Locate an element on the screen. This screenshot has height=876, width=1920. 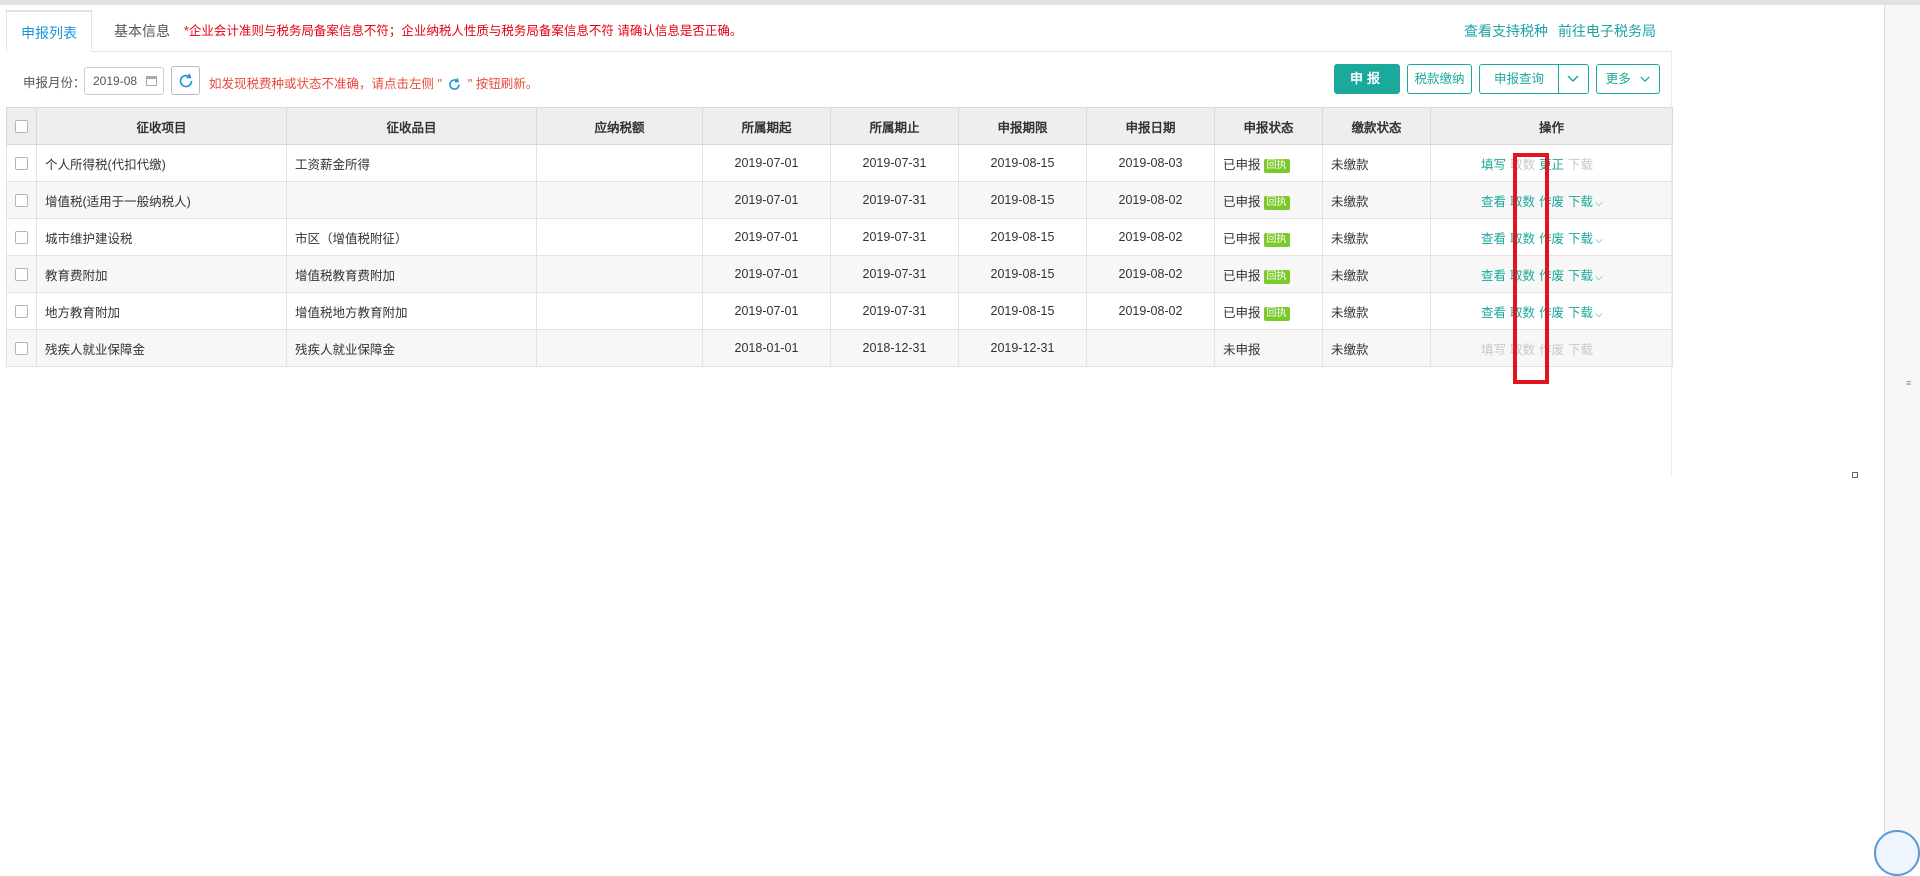
link-e-tax-bureau: 前往电子税务局 is located at coordinates (1607, 31).